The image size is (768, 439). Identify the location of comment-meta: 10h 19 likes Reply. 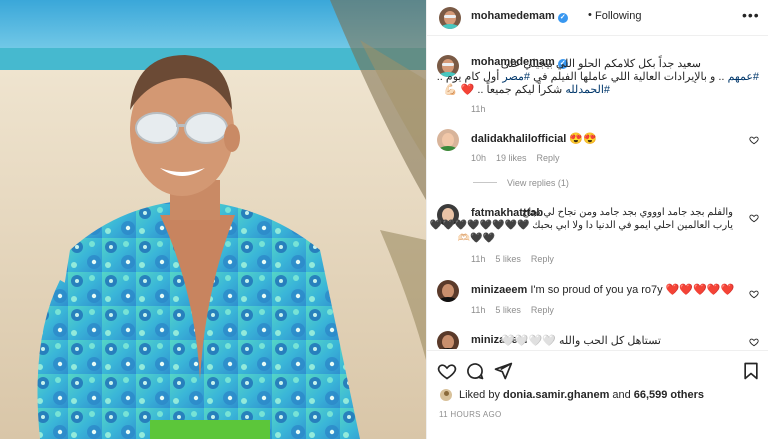
(520, 158).